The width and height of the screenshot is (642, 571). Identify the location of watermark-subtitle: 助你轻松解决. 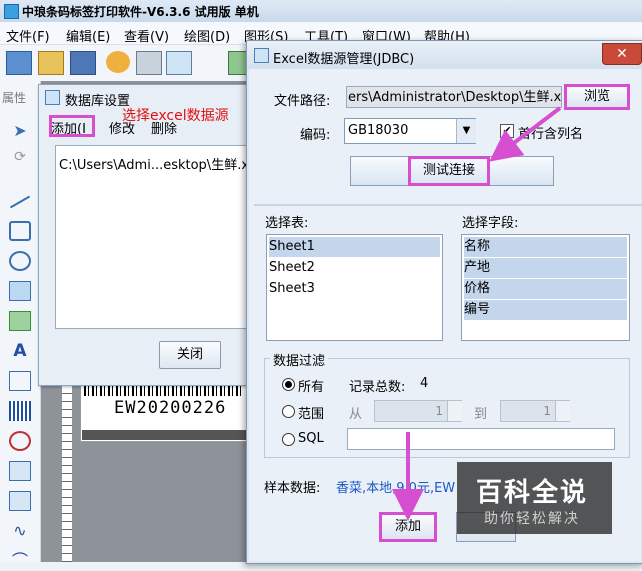
(532, 519).